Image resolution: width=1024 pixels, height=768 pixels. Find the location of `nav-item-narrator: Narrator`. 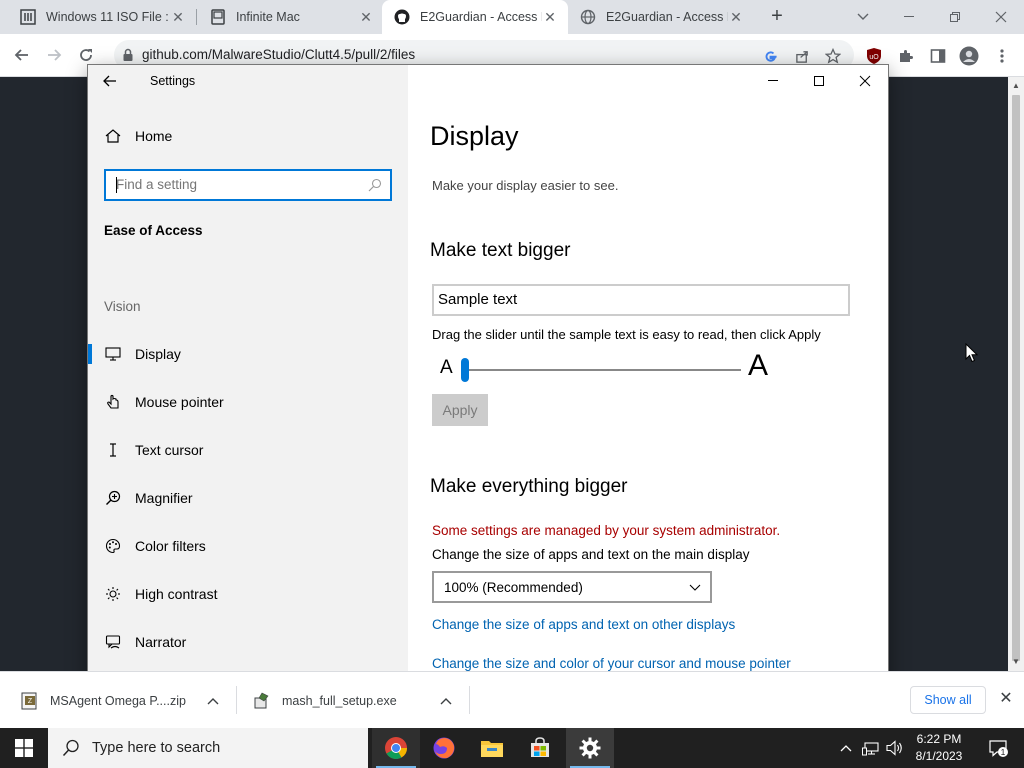

nav-item-narrator: Narrator is located at coordinates (248, 642).